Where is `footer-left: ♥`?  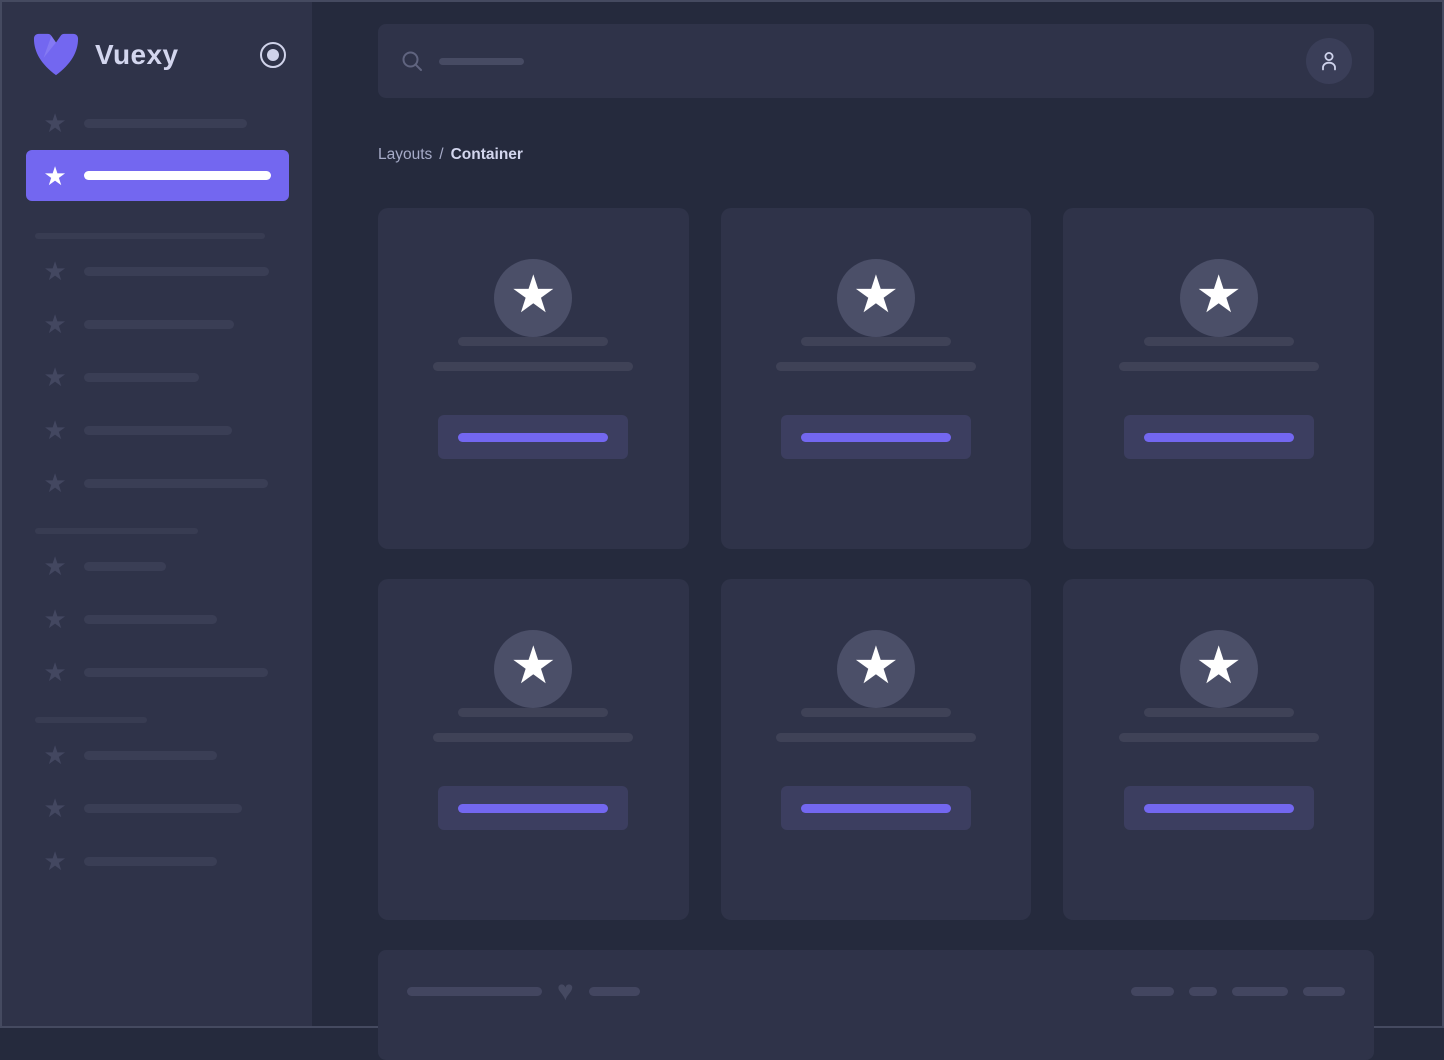 footer-left: ♥ is located at coordinates (523, 991).